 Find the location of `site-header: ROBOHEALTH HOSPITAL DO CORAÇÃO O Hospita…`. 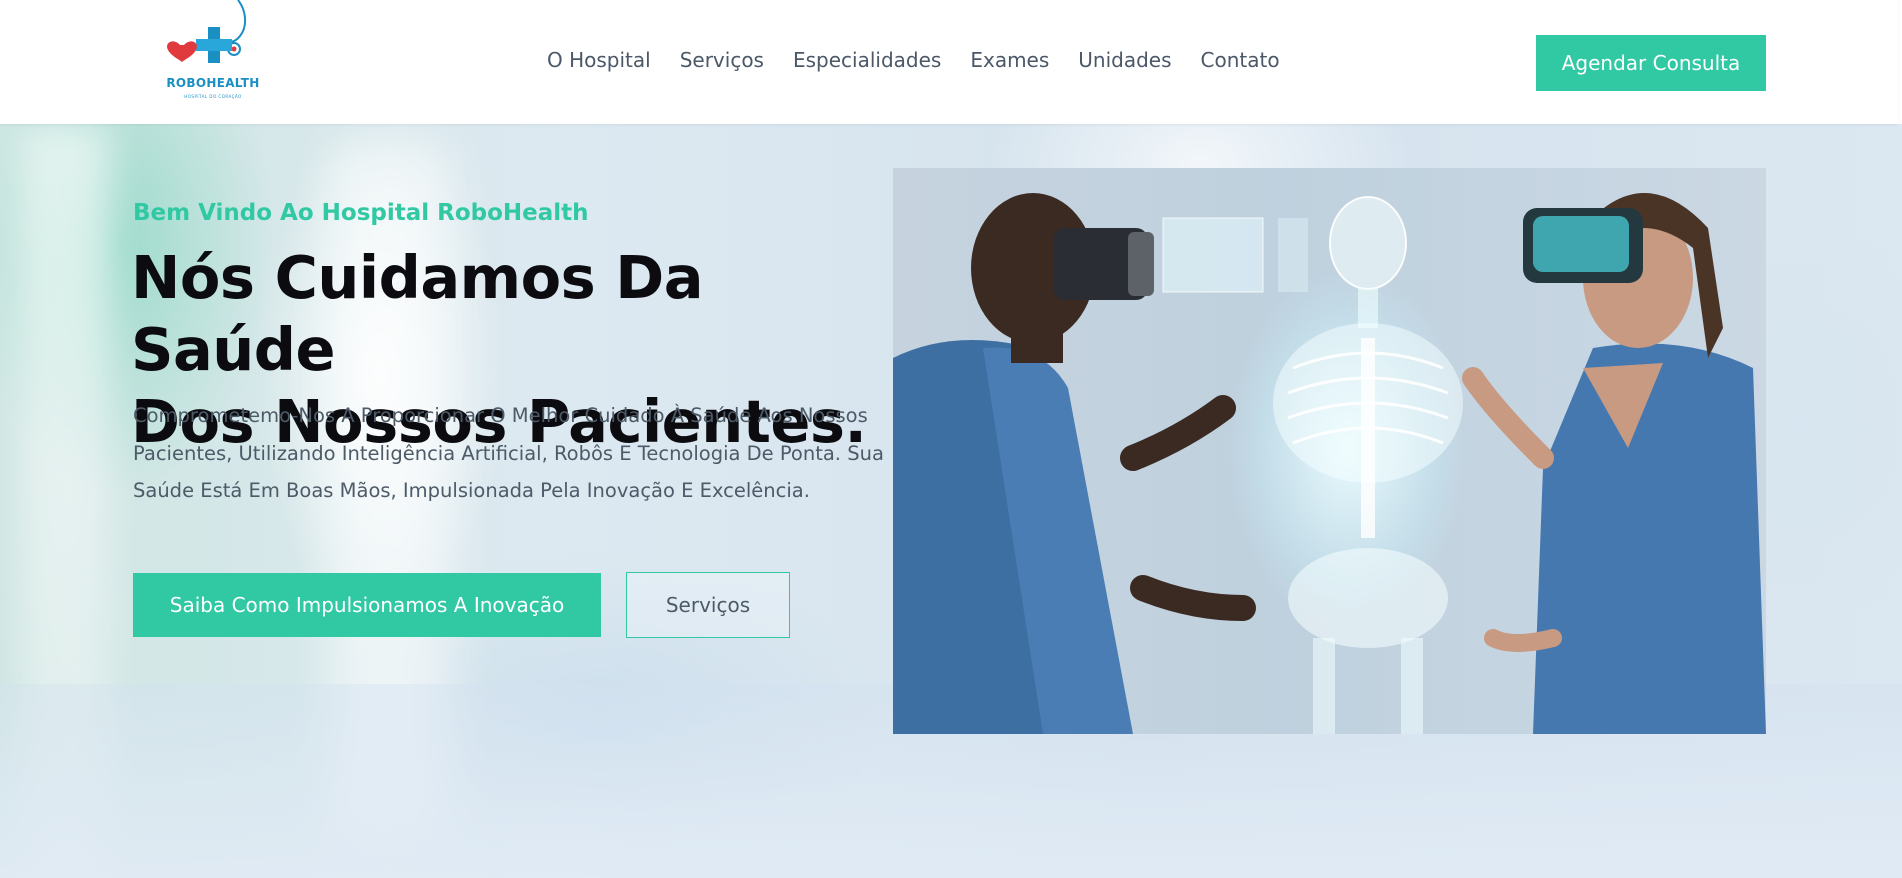

site-header: ROBOHEALTH HOSPITAL DO CORAÇÃO O Hospita… is located at coordinates (949, 62).